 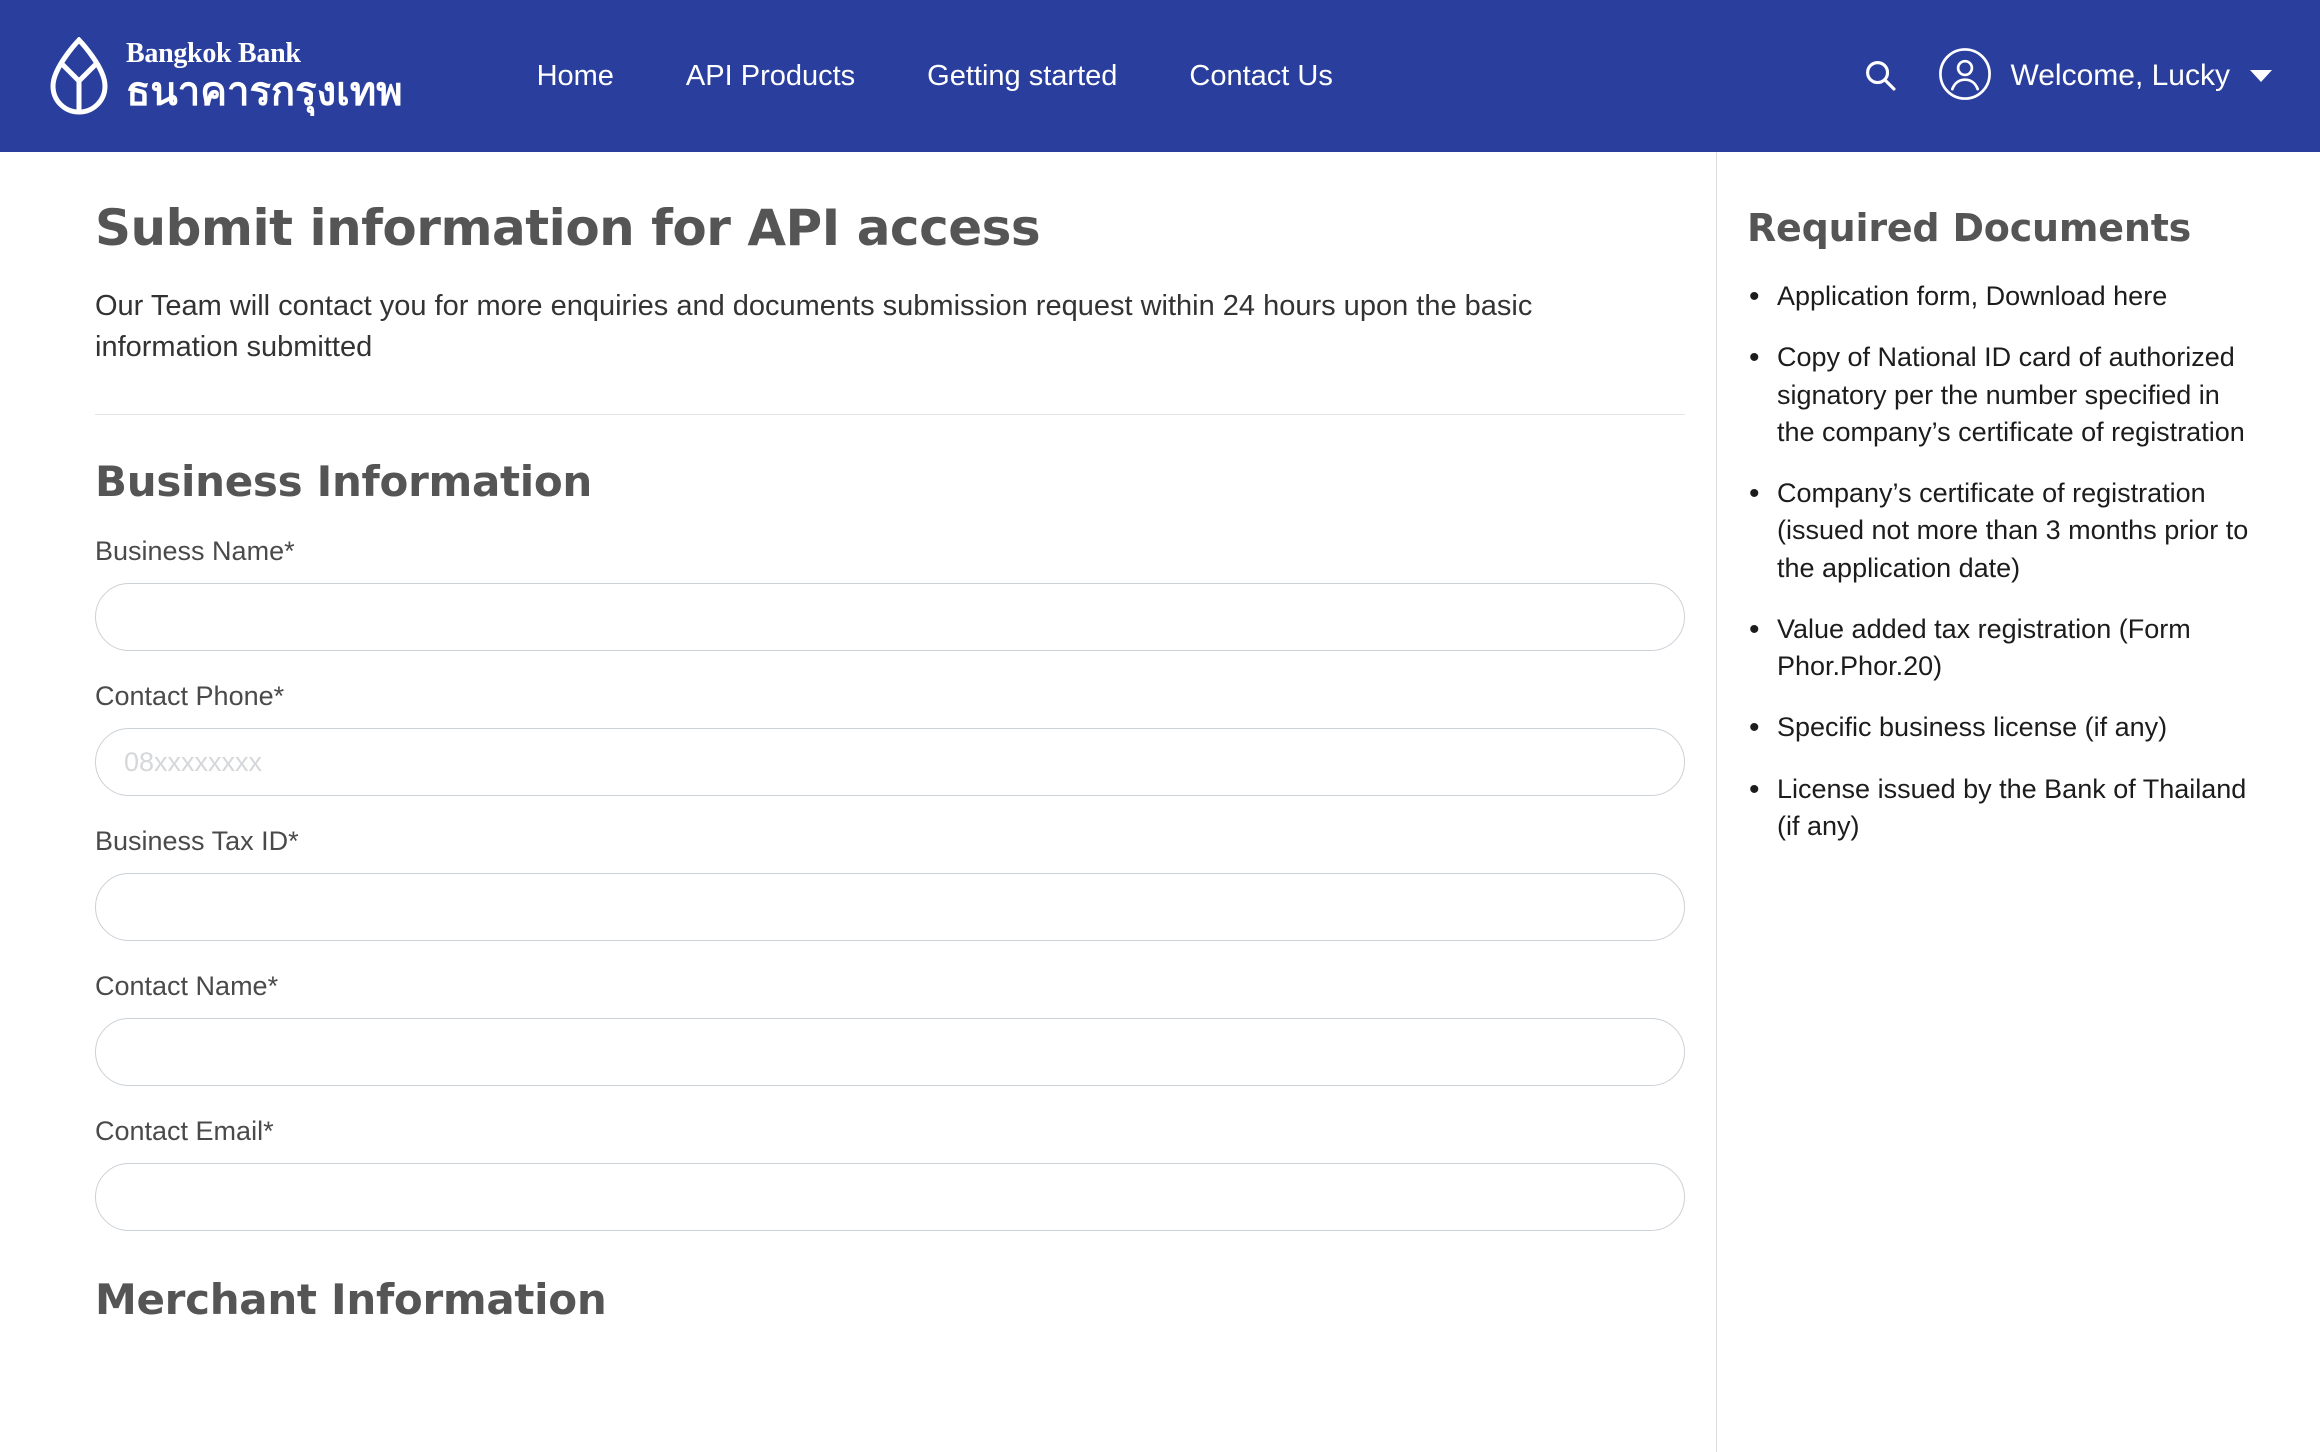 What do you see at coordinates (1022, 76) in the screenshot?
I see `nav-item-getting-started: Getting started` at bounding box center [1022, 76].